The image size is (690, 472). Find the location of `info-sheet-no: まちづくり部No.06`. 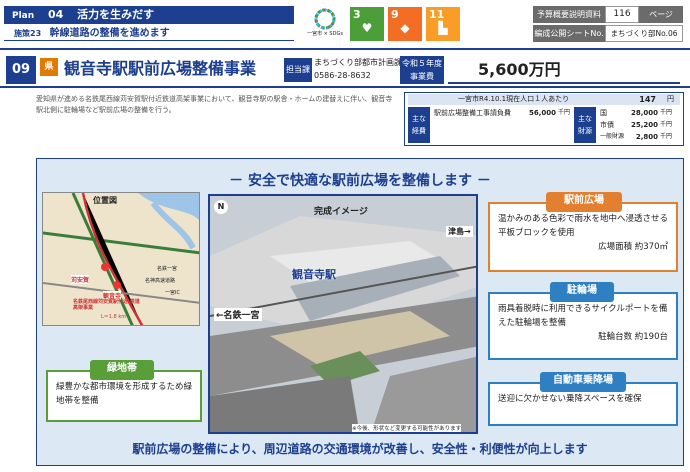

info-sheet-no: まちづくり部No.06 is located at coordinates (644, 33).